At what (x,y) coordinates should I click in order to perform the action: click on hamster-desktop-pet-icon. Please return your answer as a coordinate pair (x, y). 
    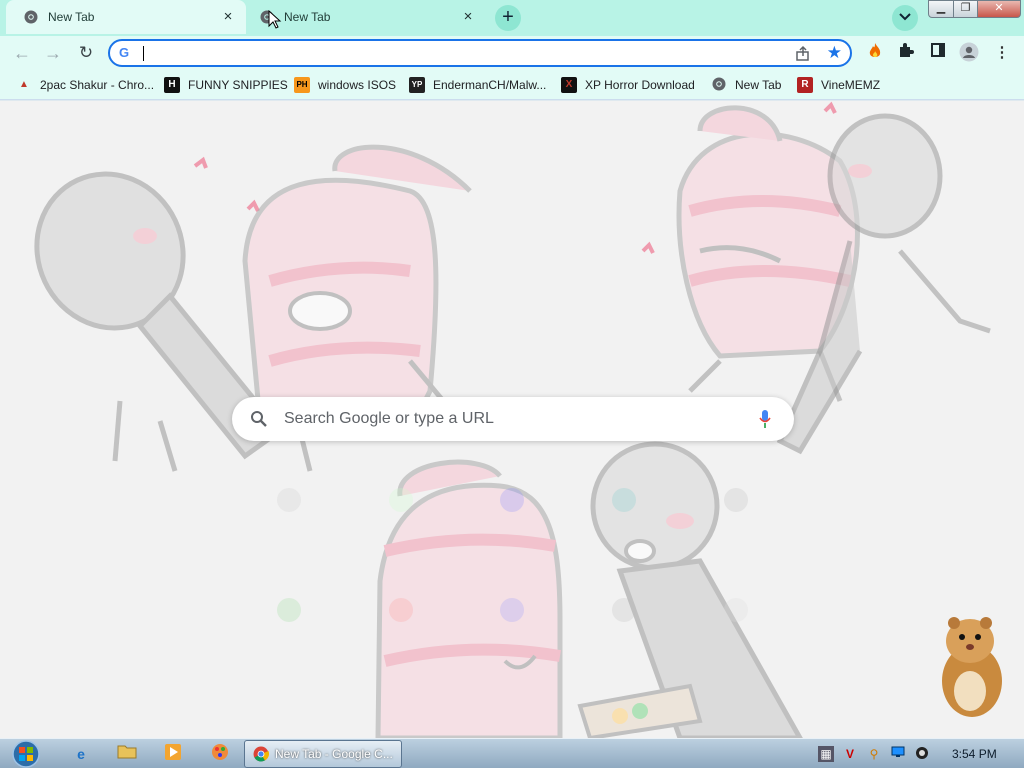
    Looking at the image, I should click on (970, 666).